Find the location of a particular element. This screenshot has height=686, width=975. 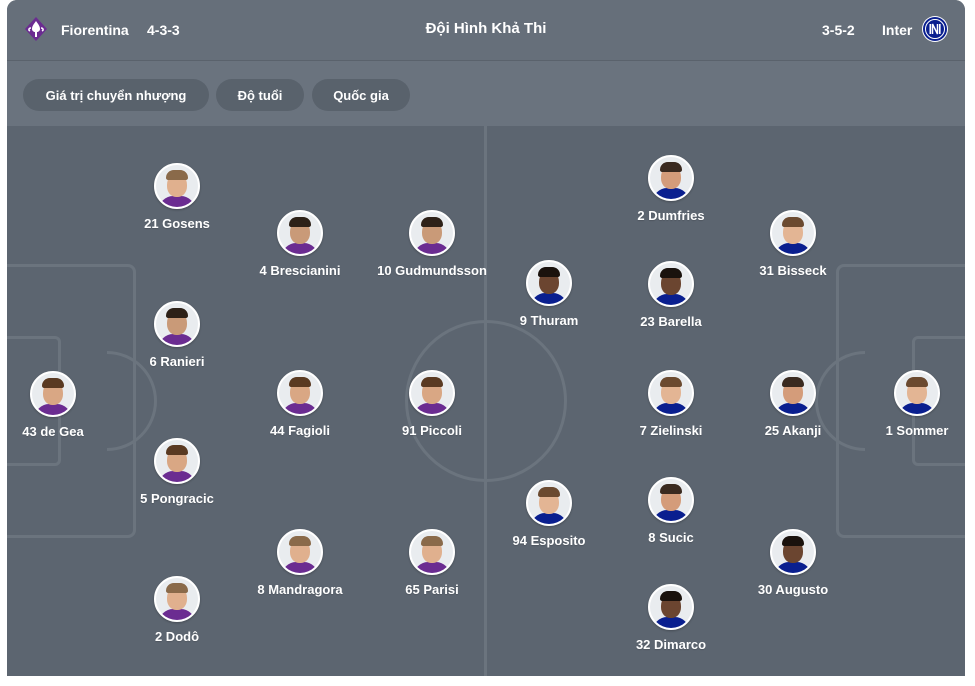

home-player-44-fagioli: 44 Fagioli is located at coordinates (300, 404).